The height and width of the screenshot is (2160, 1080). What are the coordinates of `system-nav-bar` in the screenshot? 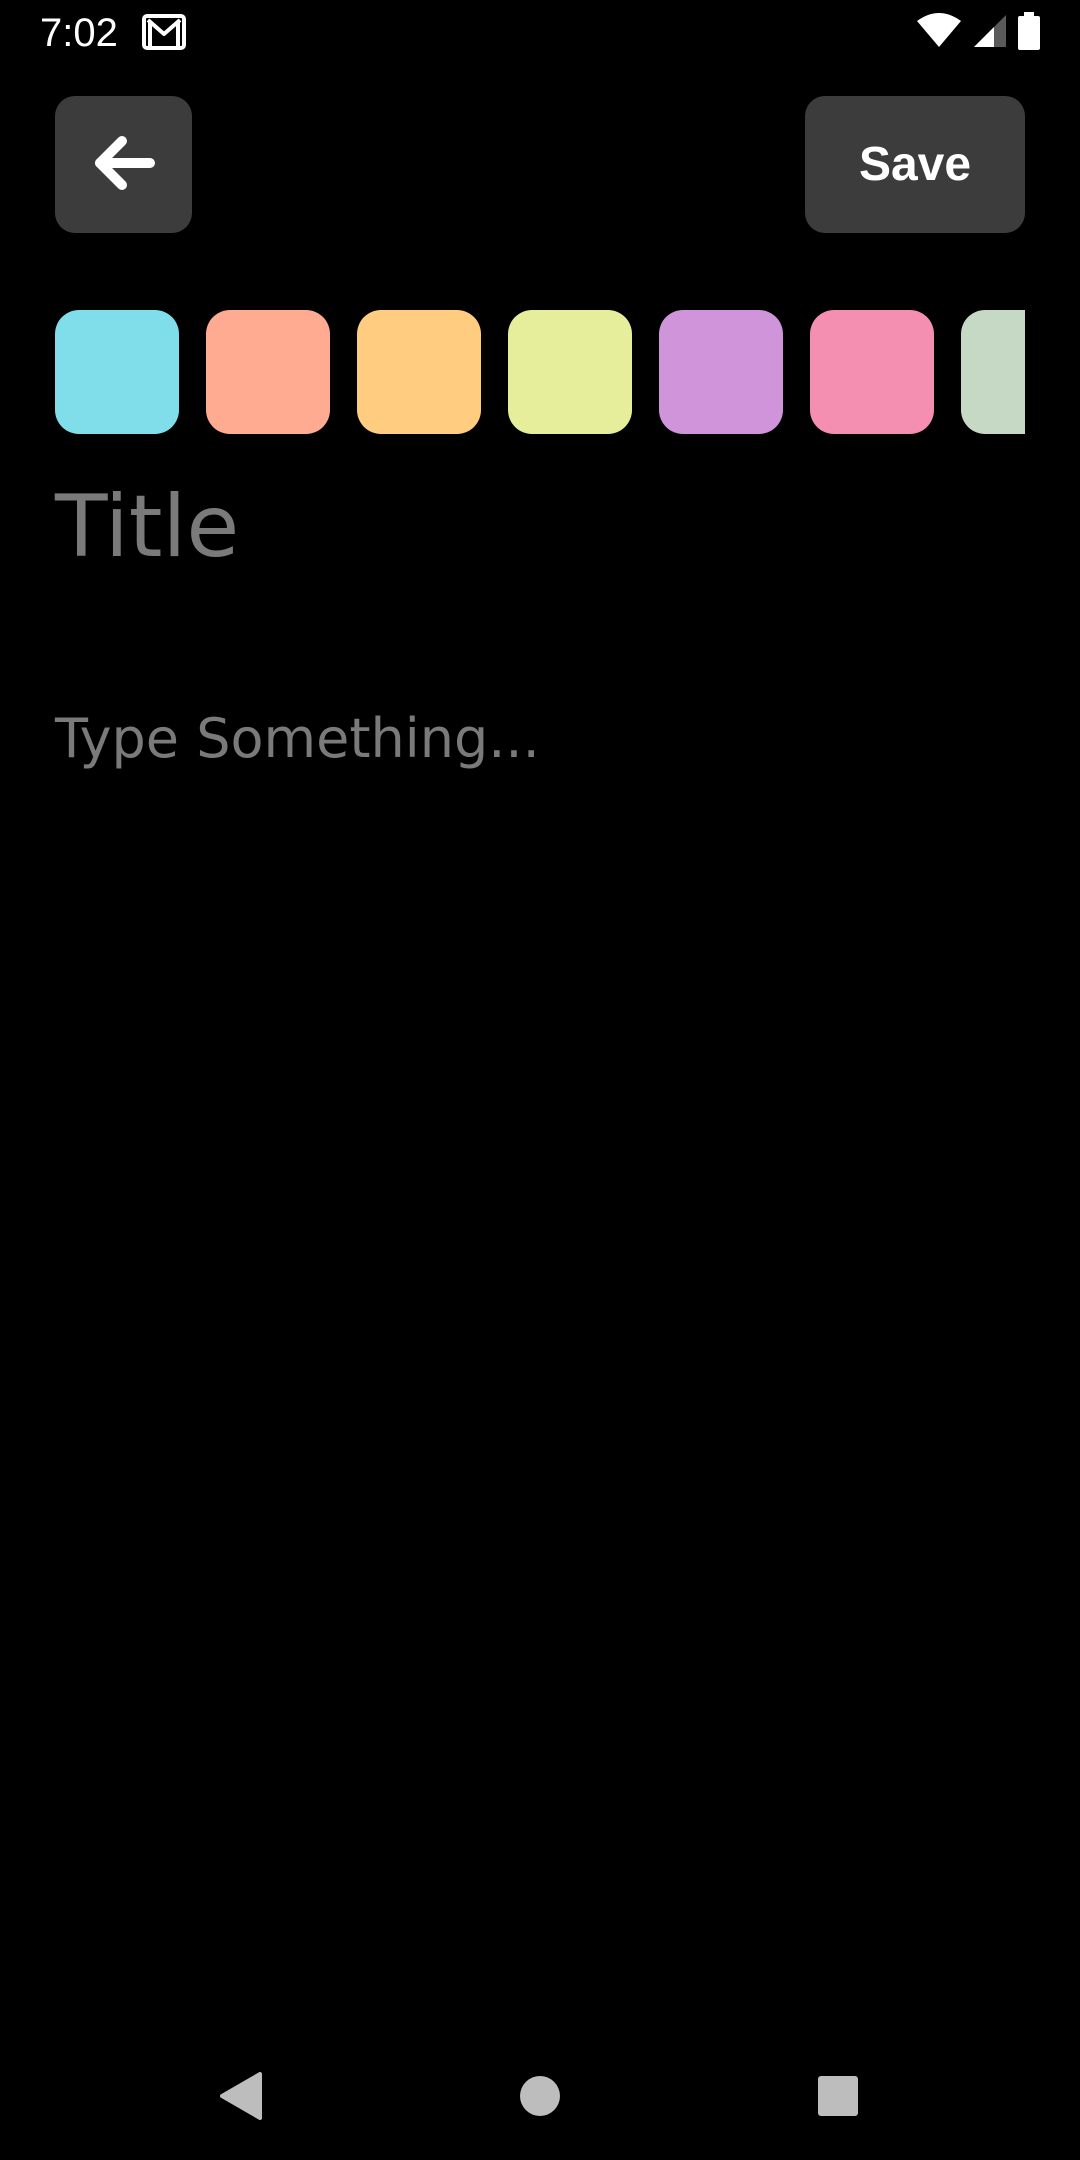 It's located at (540, 2098).